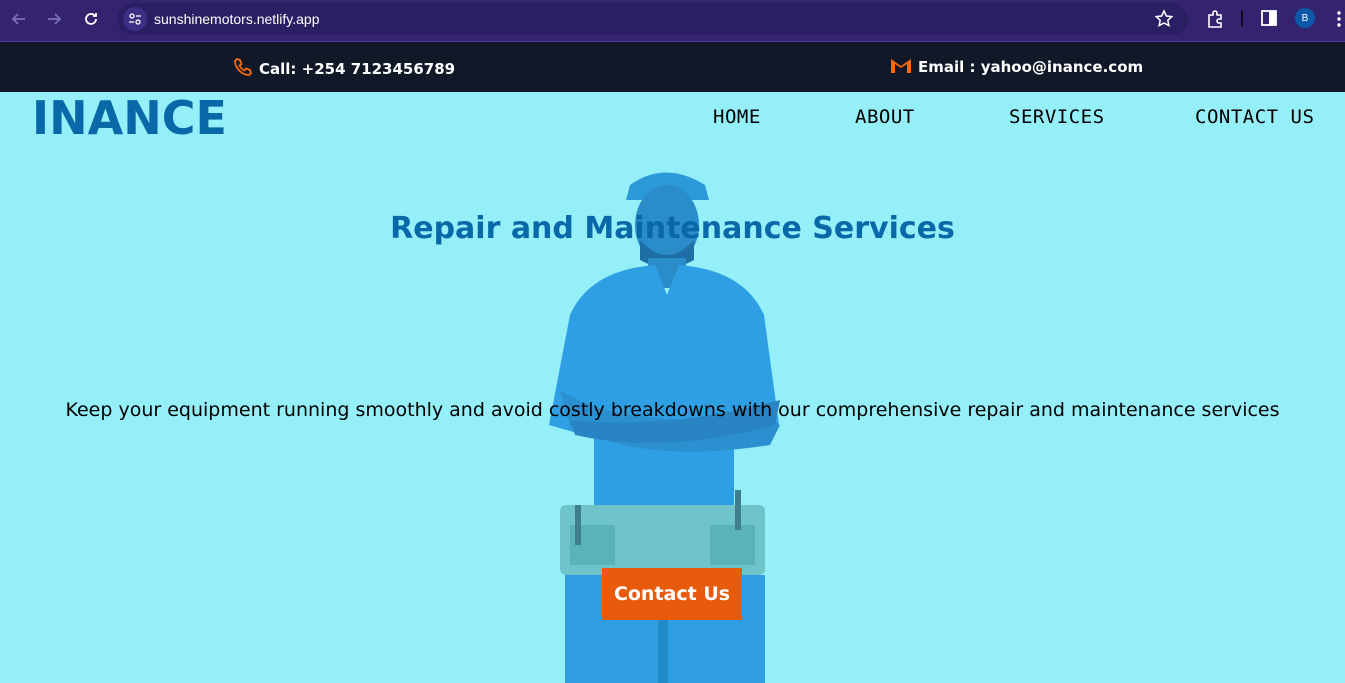 This screenshot has height=683, width=1345. I want to click on extensions-icon, so click(1216, 19).